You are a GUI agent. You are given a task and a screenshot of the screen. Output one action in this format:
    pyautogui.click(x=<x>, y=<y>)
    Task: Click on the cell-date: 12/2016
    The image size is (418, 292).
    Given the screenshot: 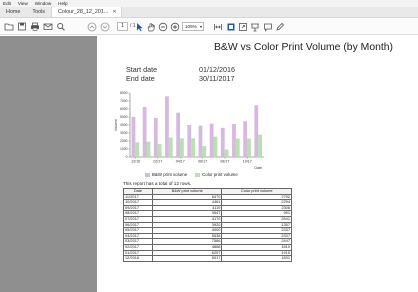 What is the action you would take?
    pyautogui.click(x=138, y=258)
    